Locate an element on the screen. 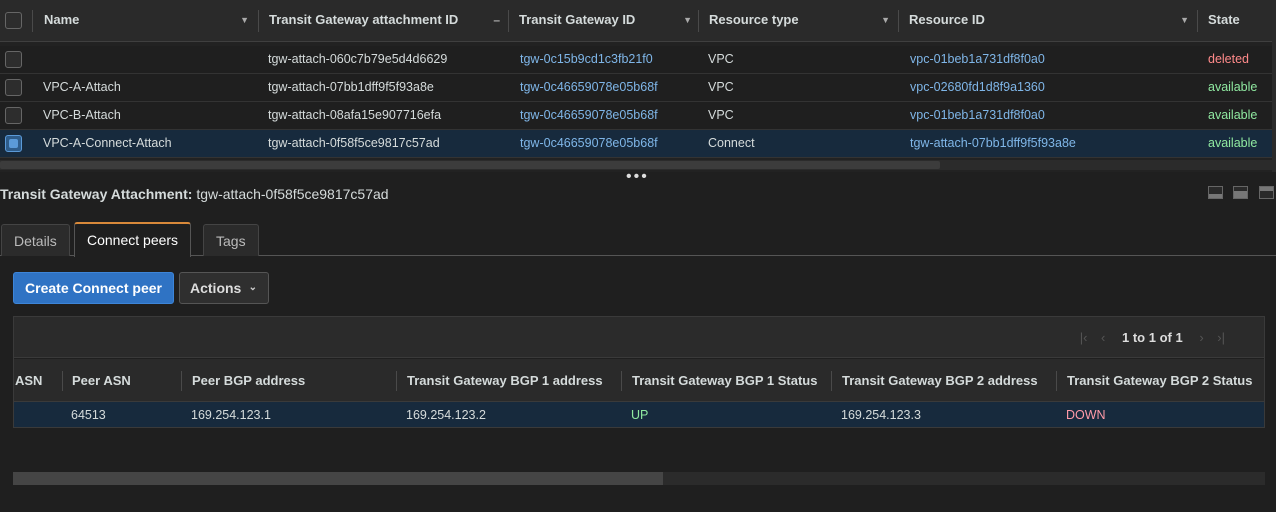 The width and height of the screenshot is (1276, 512). pagination: |‹ ‹ 1 to 1 of 1 › ›| is located at coordinates (1152, 337).